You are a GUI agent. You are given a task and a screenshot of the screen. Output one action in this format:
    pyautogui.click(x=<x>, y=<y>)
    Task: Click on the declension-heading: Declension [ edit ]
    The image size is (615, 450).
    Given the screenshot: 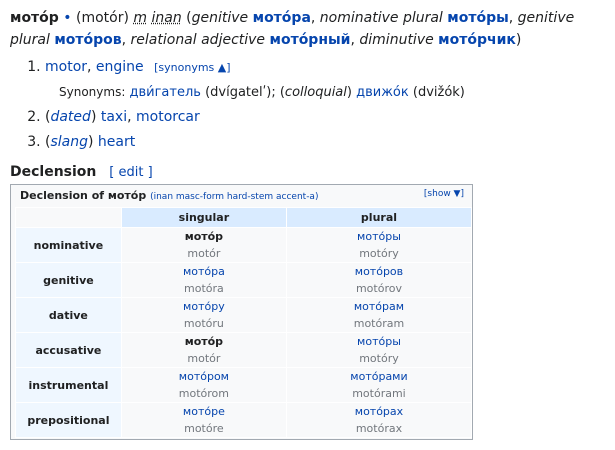 What is the action you would take?
    pyautogui.click(x=81, y=172)
    